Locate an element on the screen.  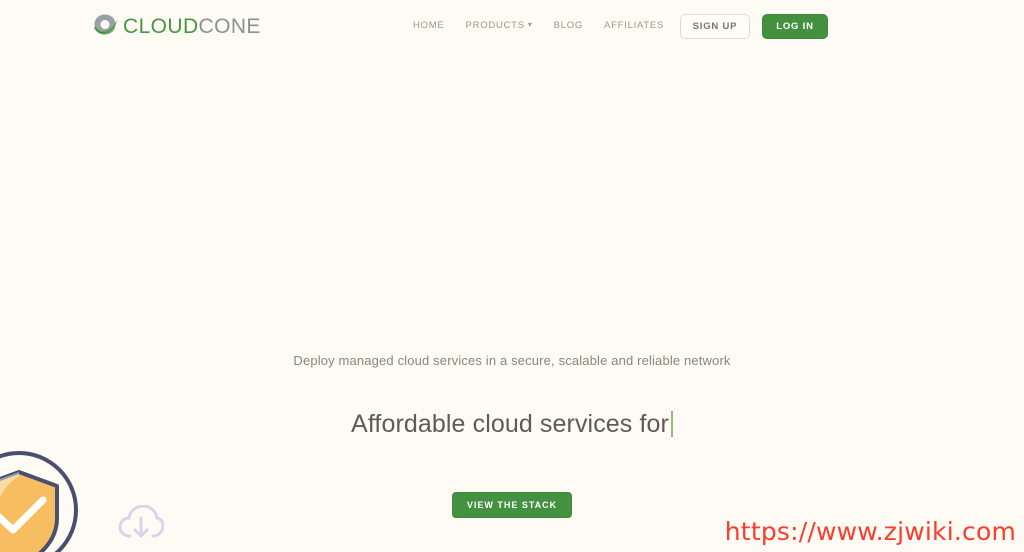
hero-title-row: Affordable cloud services for is located at coordinates (512, 424).